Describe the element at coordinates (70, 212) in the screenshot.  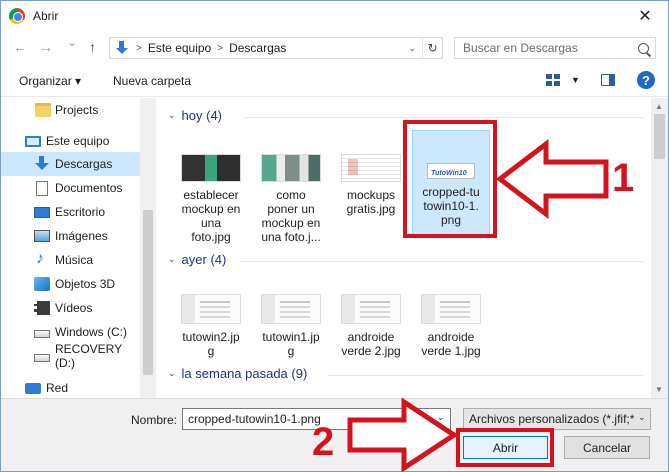
I see `sidebar-item-escritorio: Escritorio` at that location.